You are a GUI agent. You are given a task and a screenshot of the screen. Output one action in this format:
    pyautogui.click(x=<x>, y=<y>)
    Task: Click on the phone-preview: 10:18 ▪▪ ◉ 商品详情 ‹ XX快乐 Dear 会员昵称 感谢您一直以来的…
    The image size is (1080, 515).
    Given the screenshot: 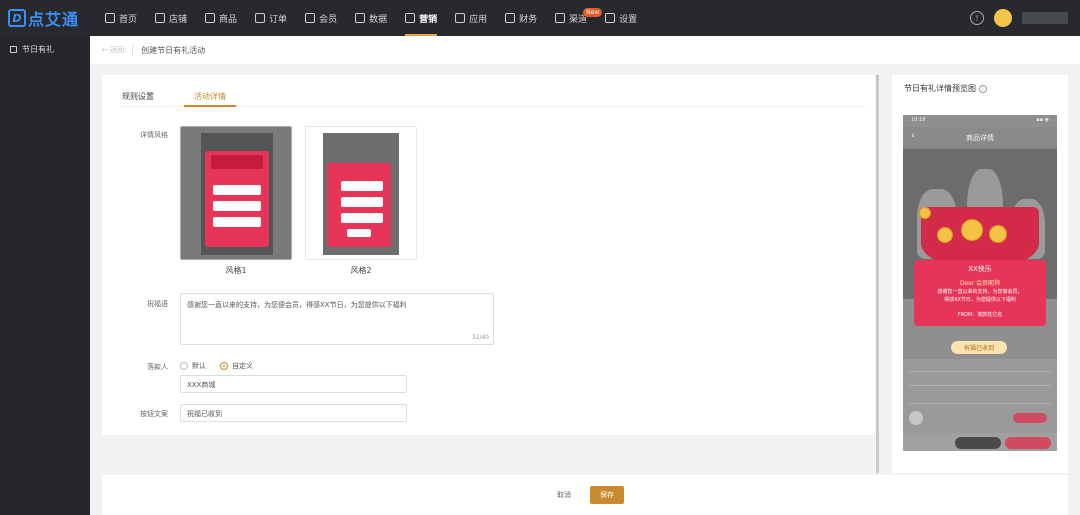 What is the action you would take?
    pyautogui.click(x=980, y=283)
    